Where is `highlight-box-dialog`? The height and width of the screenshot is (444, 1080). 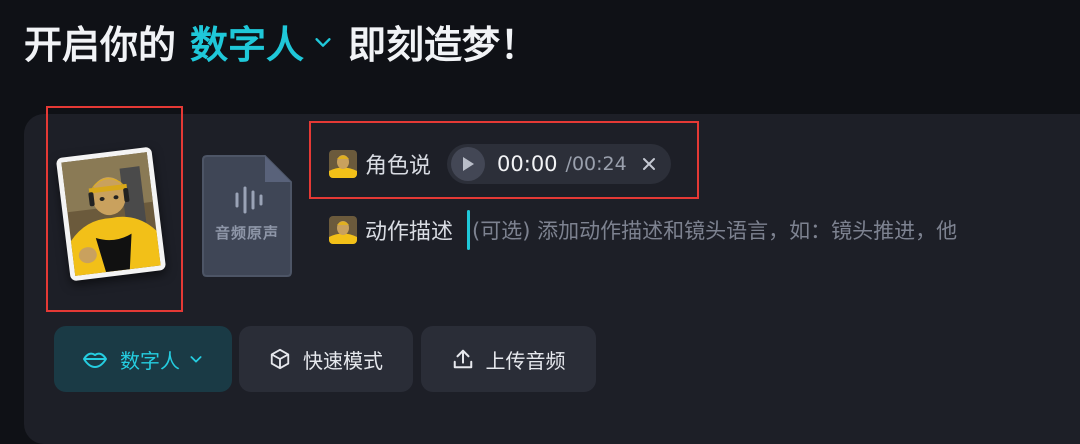
highlight-box-dialog is located at coordinates (504, 160).